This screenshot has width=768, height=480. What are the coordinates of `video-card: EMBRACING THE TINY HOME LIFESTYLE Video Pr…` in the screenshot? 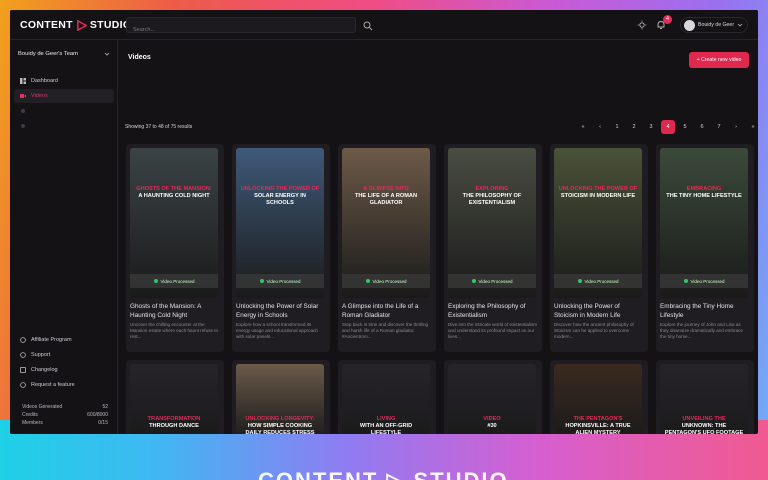 It's located at (705, 248).